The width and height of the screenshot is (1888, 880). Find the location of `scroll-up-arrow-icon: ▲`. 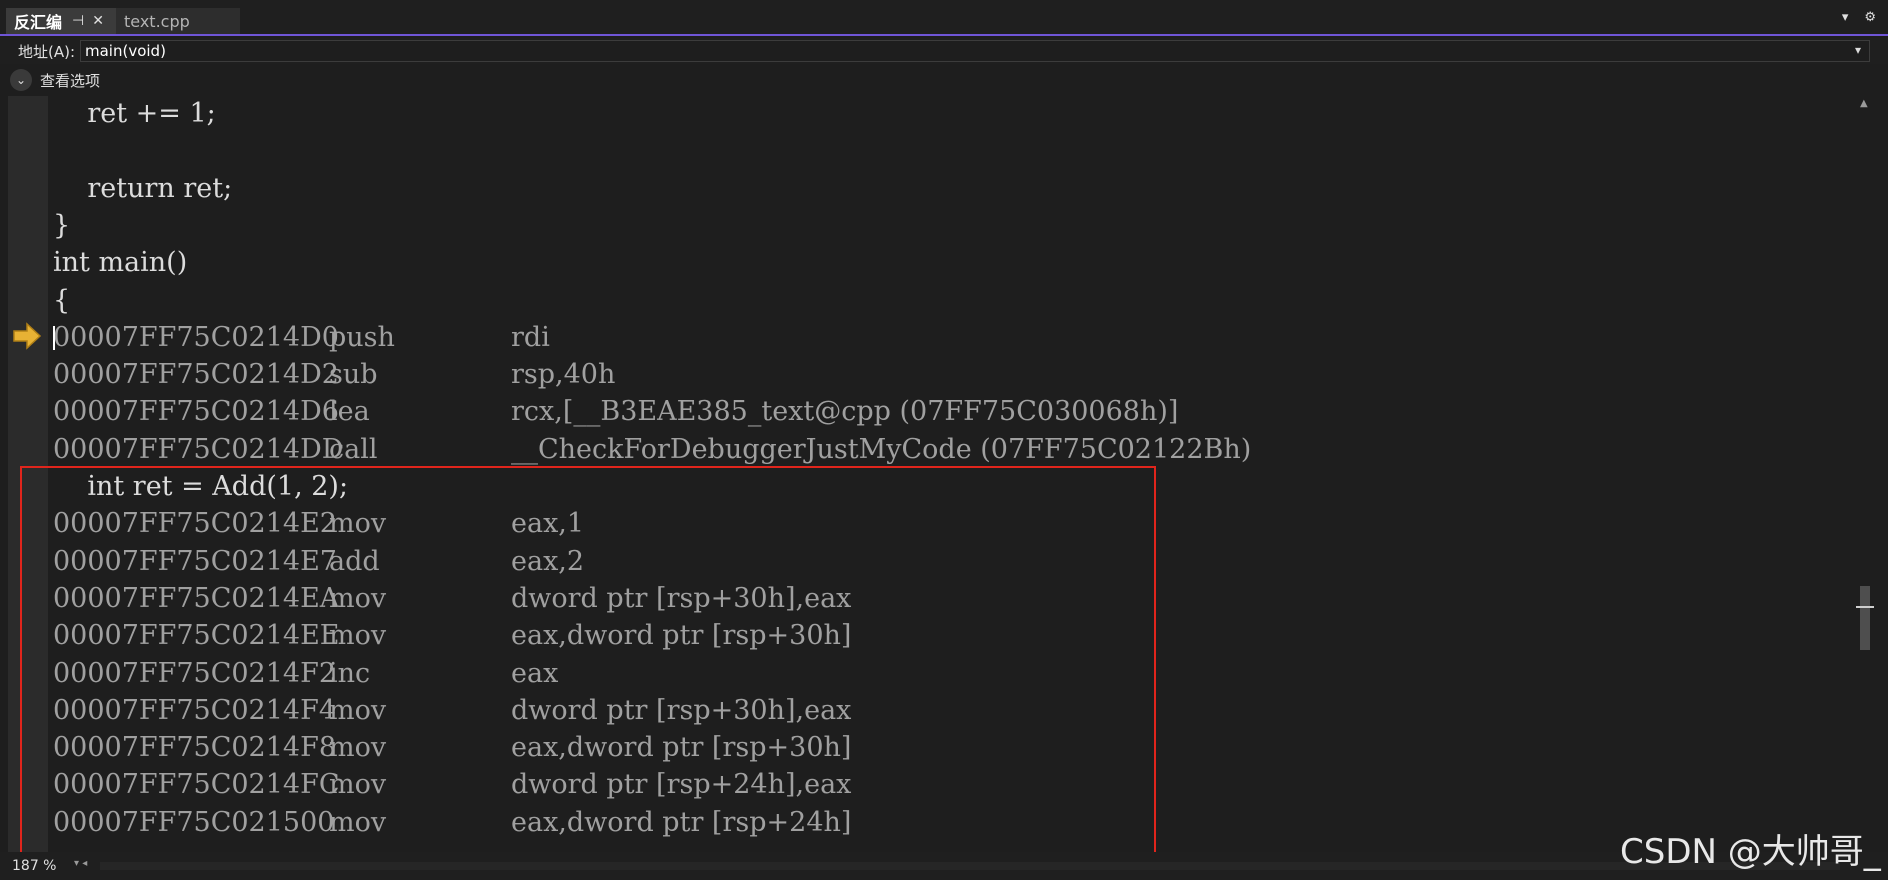

scroll-up-arrow-icon: ▲ is located at coordinates (1864, 103).